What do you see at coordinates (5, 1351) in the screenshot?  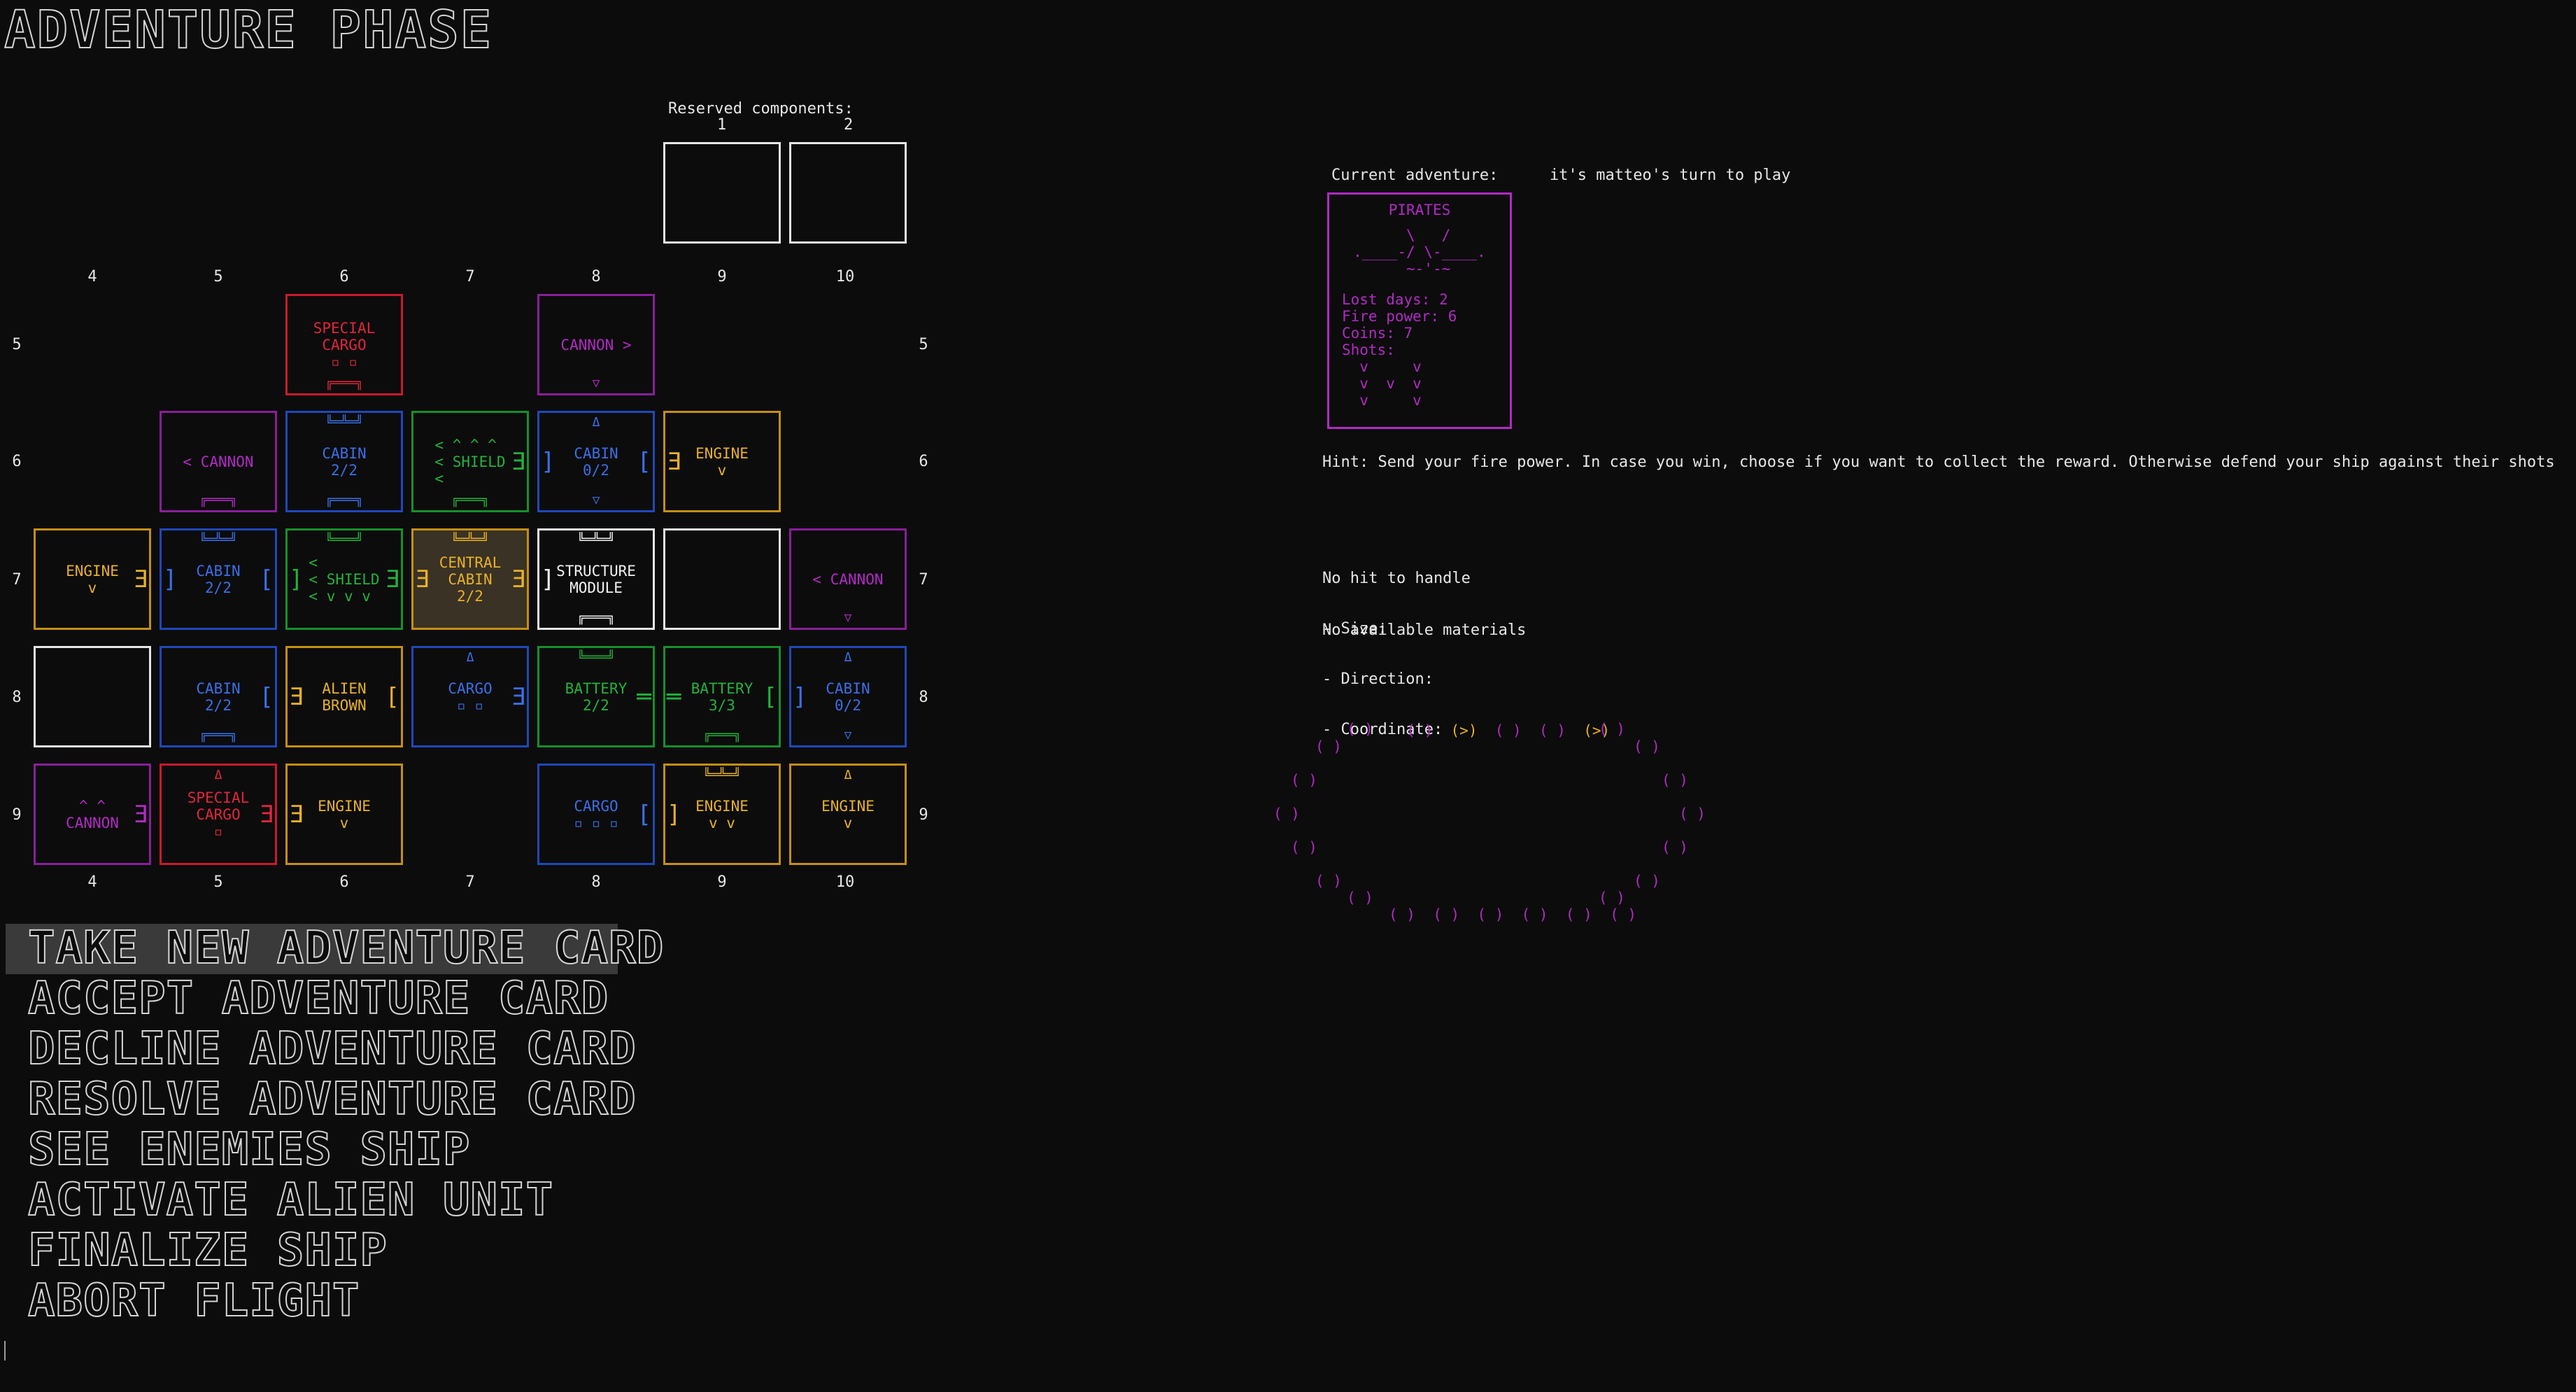 I see `text-cursor` at bounding box center [5, 1351].